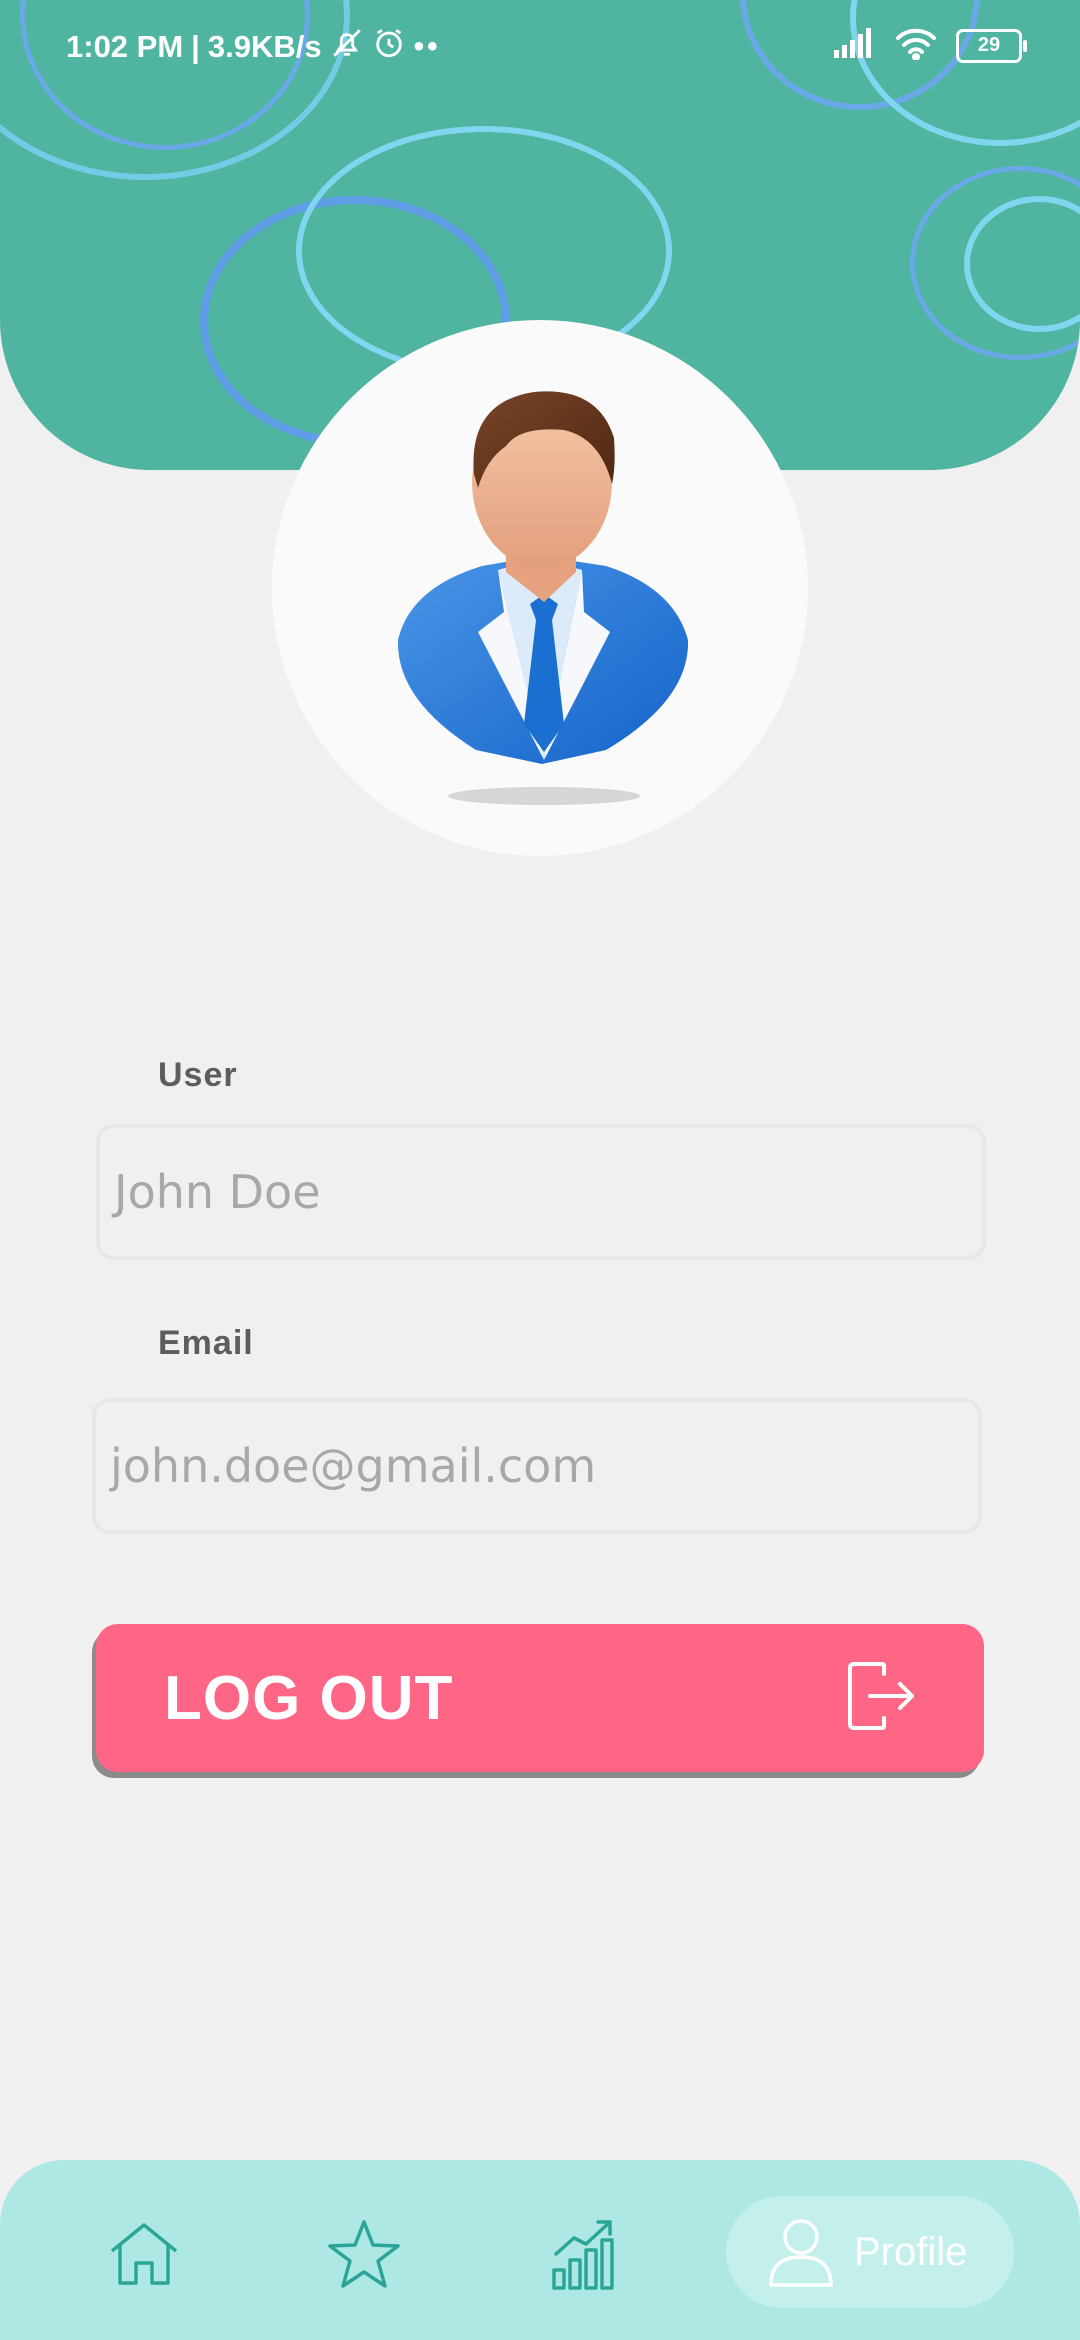 This screenshot has width=1080, height=2340. What do you see at coordinates (916, 45) in the screenshot?
I see `wifi-icon` at bounding box center [916, 45].